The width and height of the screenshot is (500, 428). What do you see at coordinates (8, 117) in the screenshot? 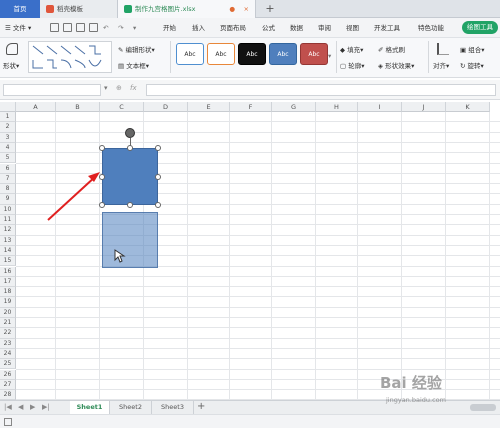
I see `row-header-1: 1` at bounding box center [8, 117].